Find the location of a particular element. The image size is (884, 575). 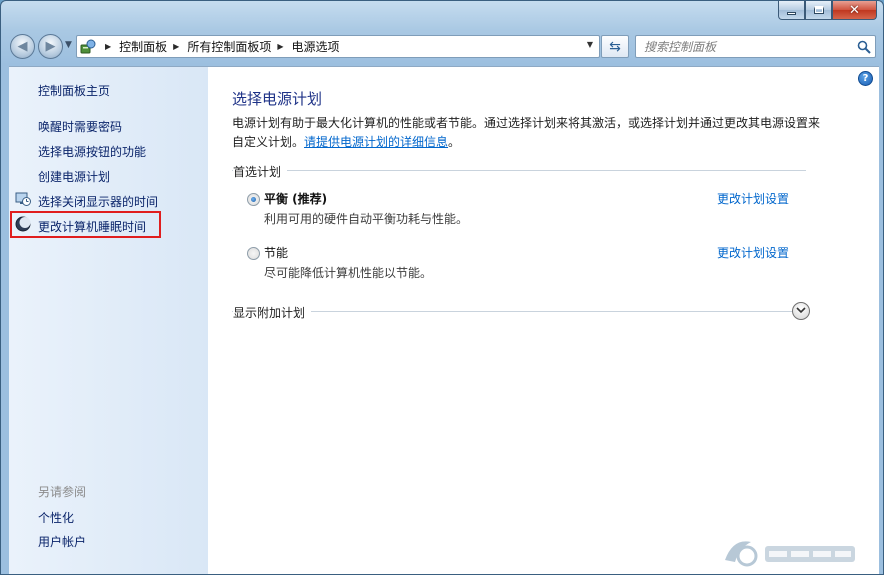

breadcrumb-label: 电源选项 is located at coordinates (315, 47).